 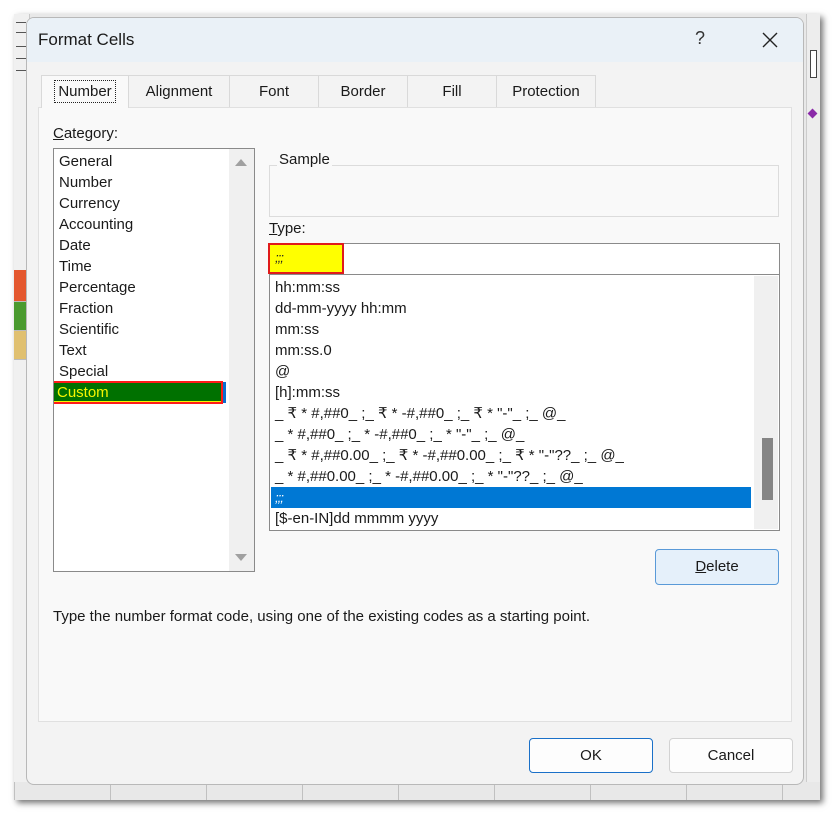 What do you see at coordinates (141, 350) in the screenshot?
I see `category-item-text: Text` at bounding box center [141, 350].